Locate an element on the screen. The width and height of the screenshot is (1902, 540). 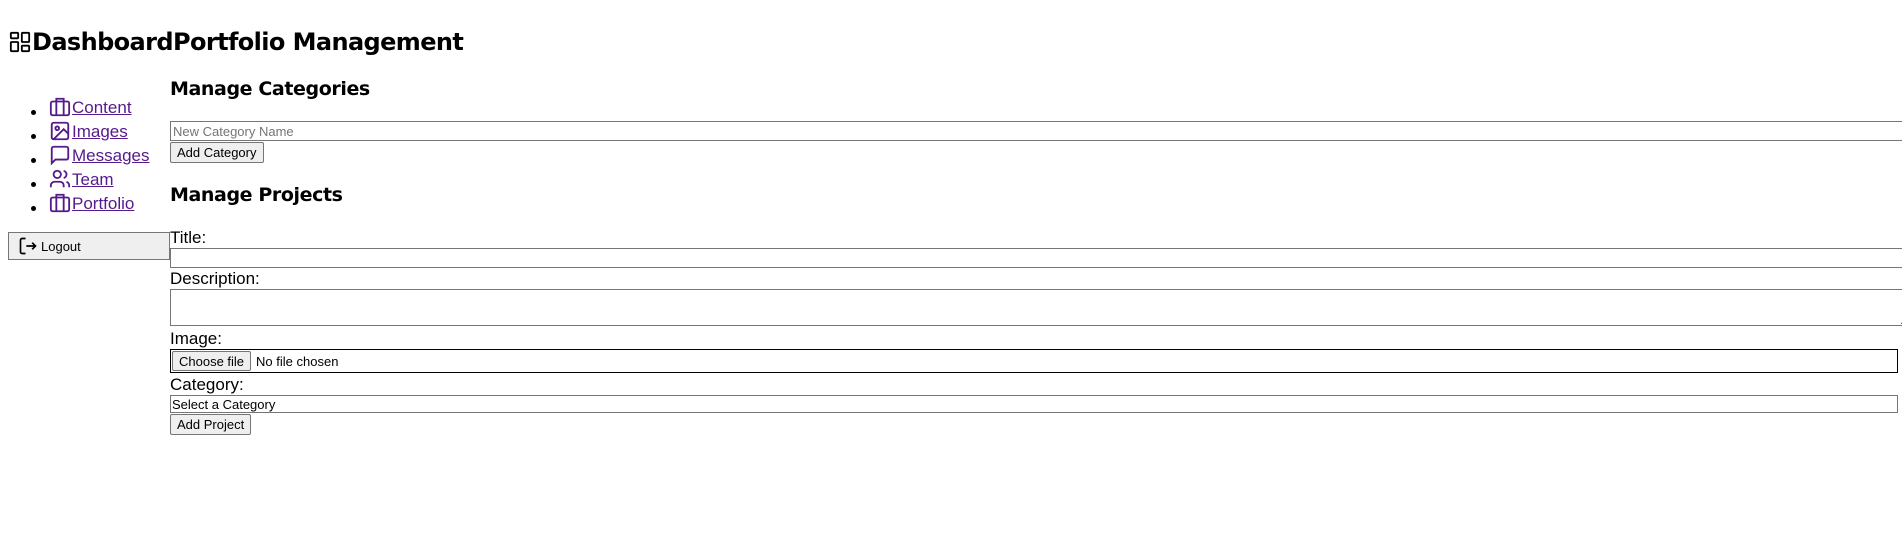
sidebar-item-content: Content is located at coordinates (109, 108).